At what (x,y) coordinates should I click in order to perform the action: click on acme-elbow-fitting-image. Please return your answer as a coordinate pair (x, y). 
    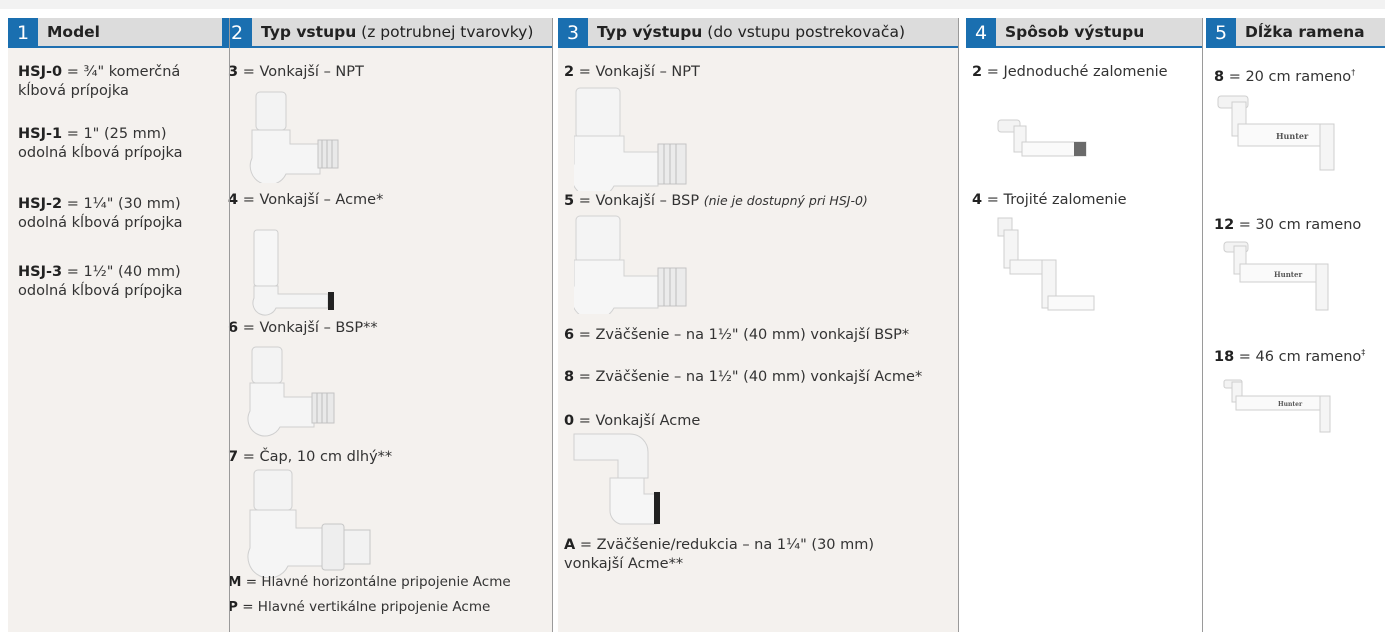
    Looking at the image, I should click on (293, 272).